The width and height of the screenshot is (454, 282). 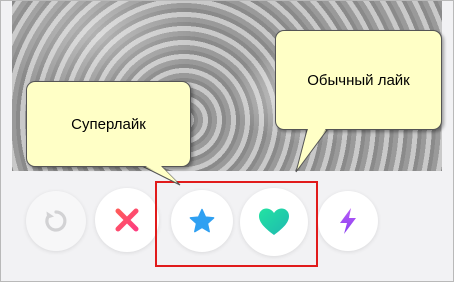 What do you see at coordinates (236, 224) in the screenshot?
I see `highlight-frame` at bounding box center [236, 224].